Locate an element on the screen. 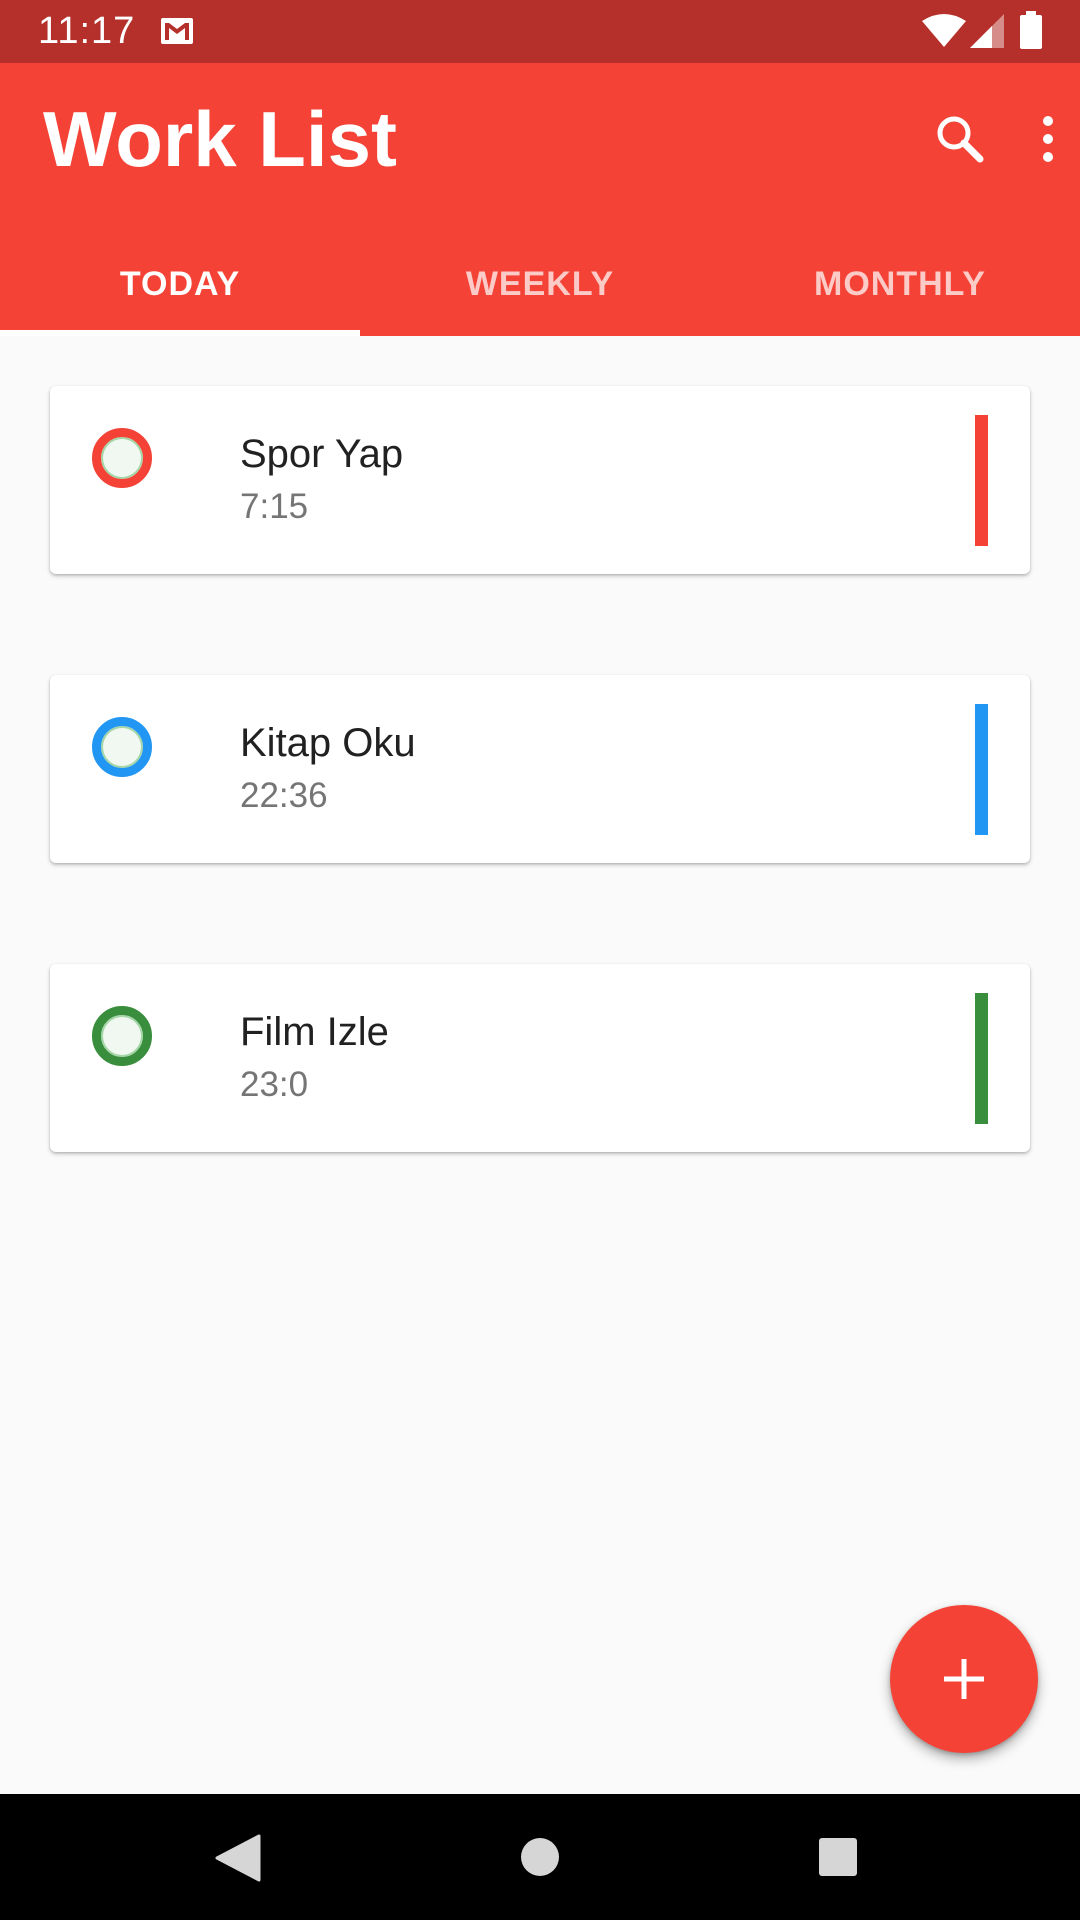  wifi-icon is located at coordinates (944, 30).